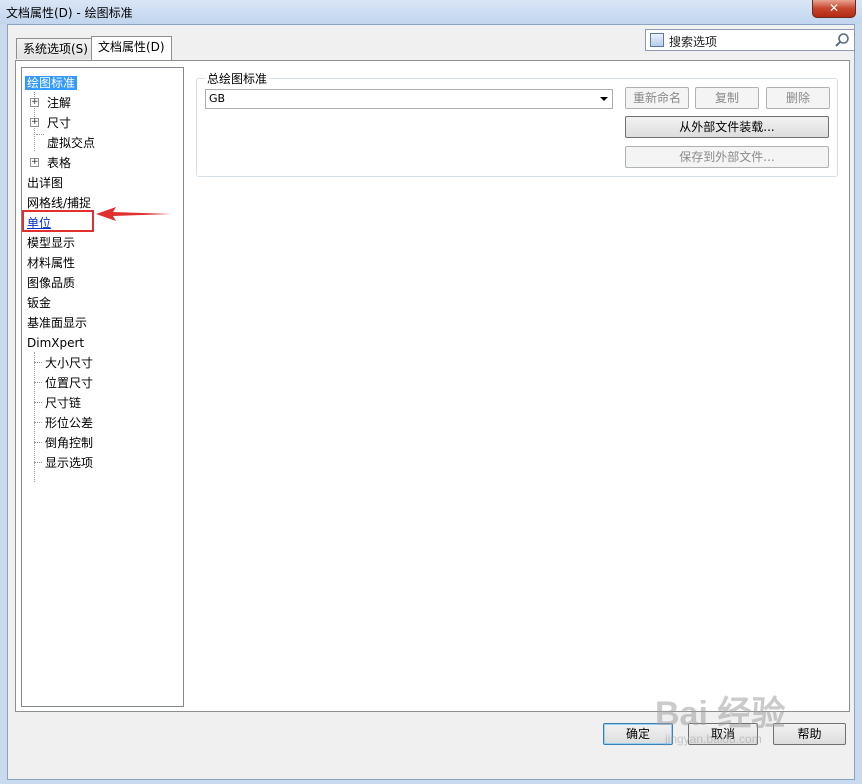  Describe the element at coordinates (58, 221) in the screenshot. I see `annotation-highlight-box` at that location.